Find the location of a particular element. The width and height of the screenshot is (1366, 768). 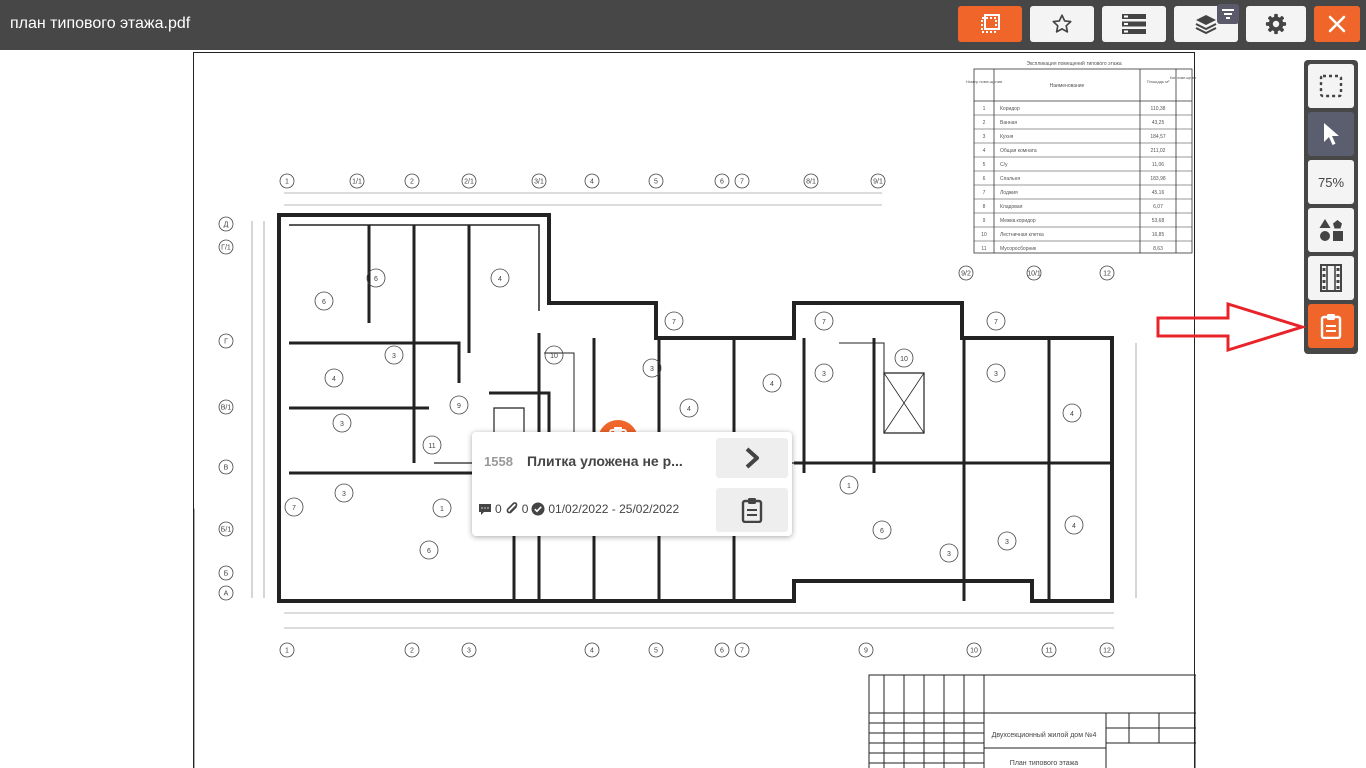

table-cell: 9 is located at coordinates (984, 221).